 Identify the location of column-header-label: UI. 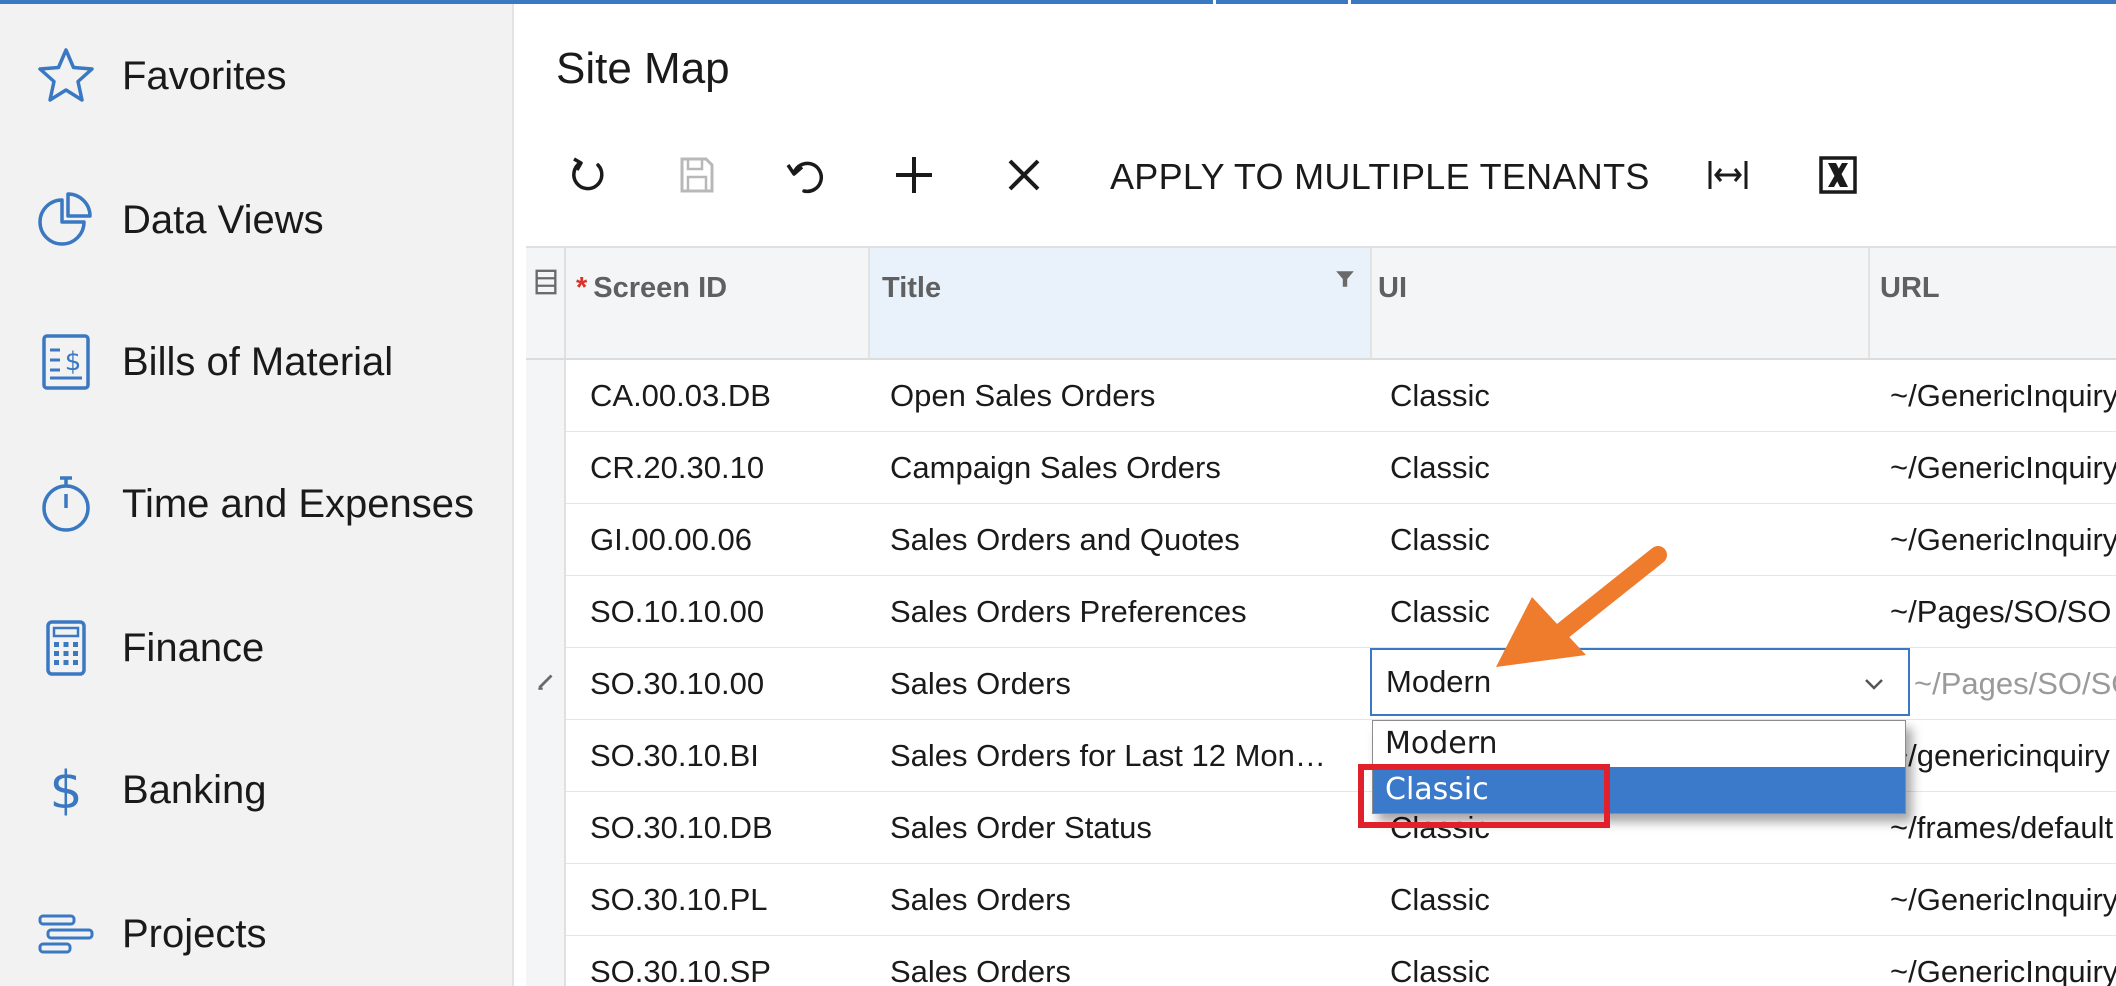
(1392, 288).